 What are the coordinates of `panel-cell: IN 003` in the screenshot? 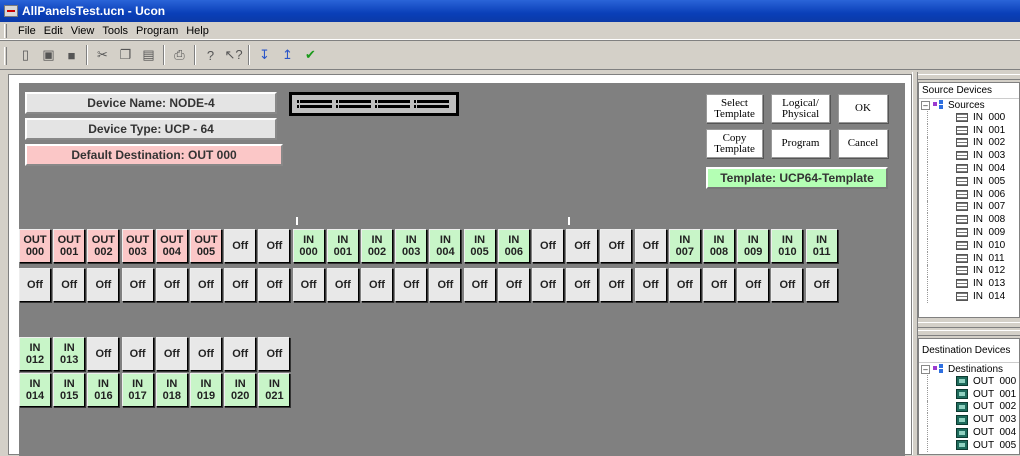 It's located at (411, 246).